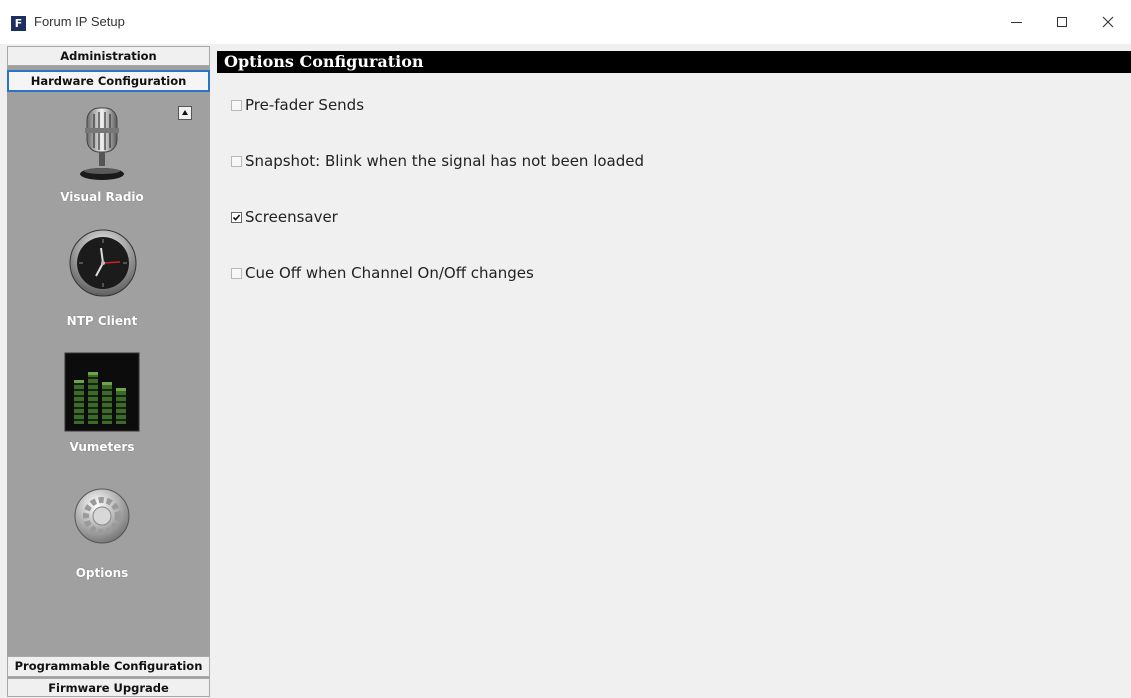 The height and width of the screenshot is (698, 1131). I want to click on maximize-button, so click(1062, 22).